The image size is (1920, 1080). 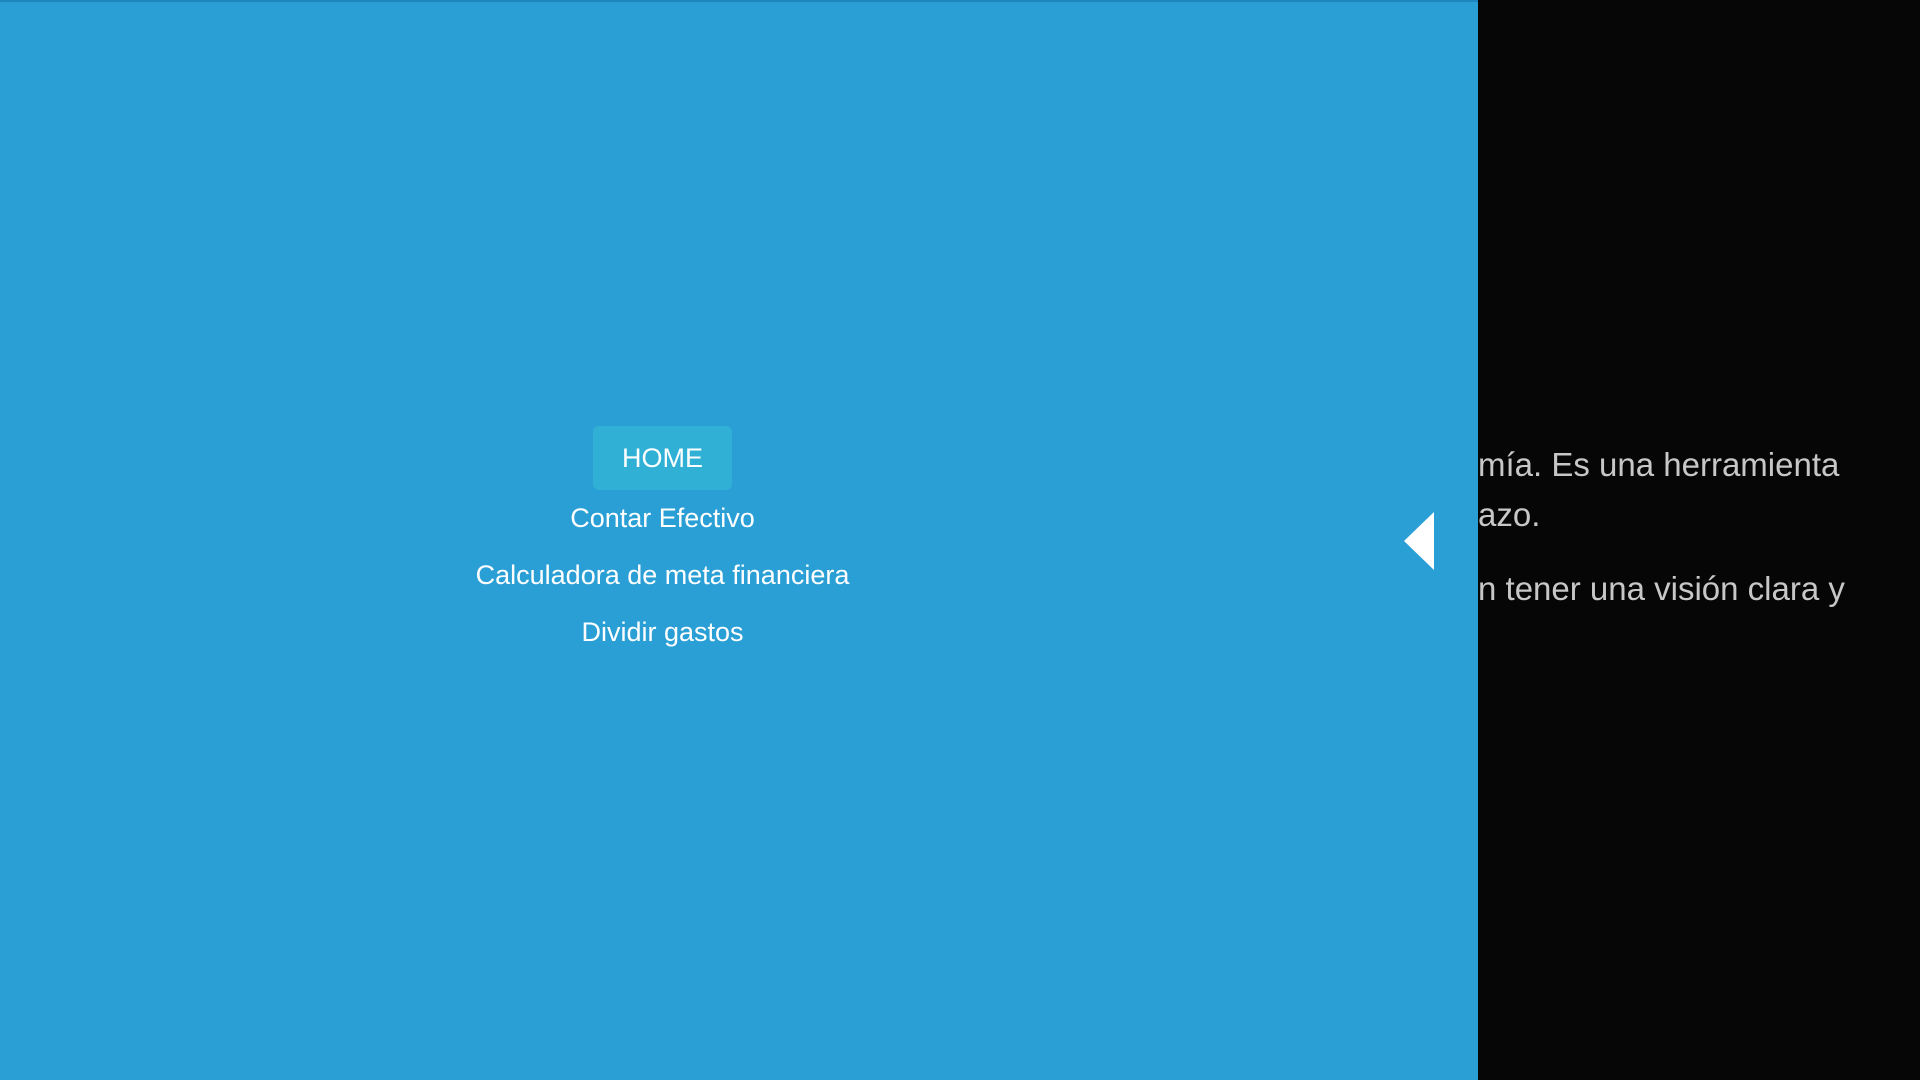 What do you see at coordinates (662, 518) in the screenshot?
I see `menu-item-contar-efectivo: Contar Efectivo` at bounding box center [662, 518].